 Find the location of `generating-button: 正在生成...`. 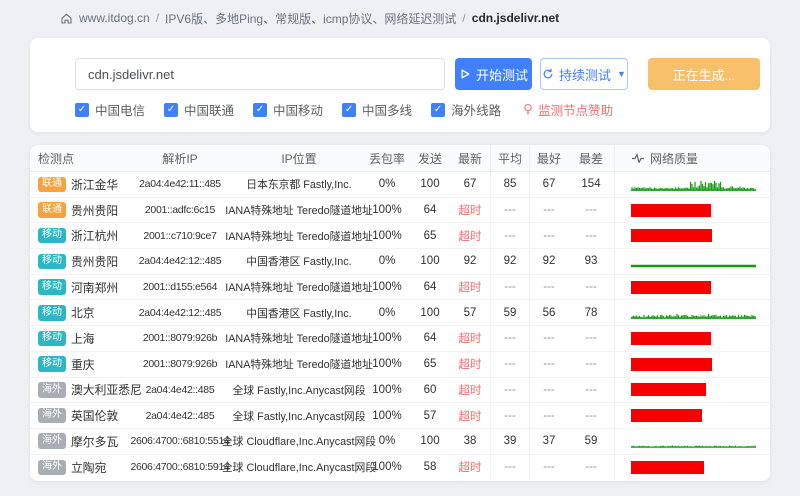

generating-button: 正在生成... is located at coordinates (704, 74).